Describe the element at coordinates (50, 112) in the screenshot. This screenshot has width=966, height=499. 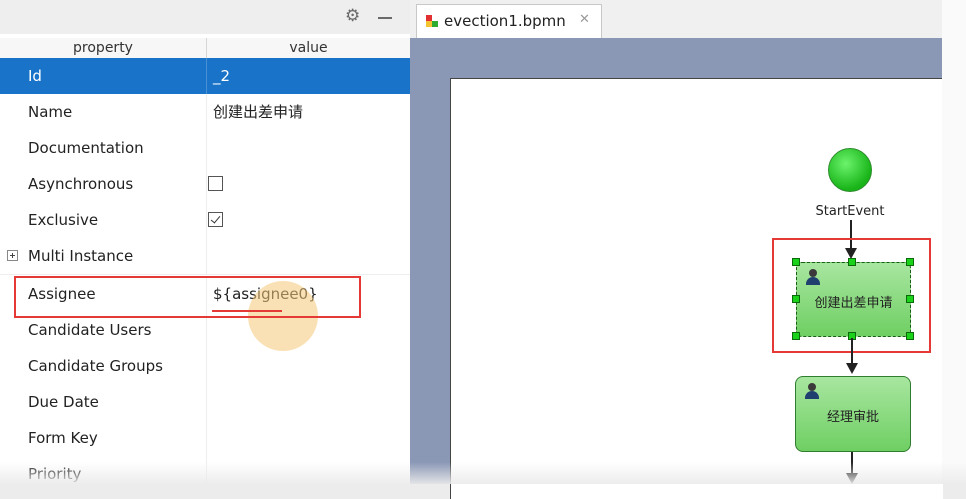
I see `property-name: Name` at that location.